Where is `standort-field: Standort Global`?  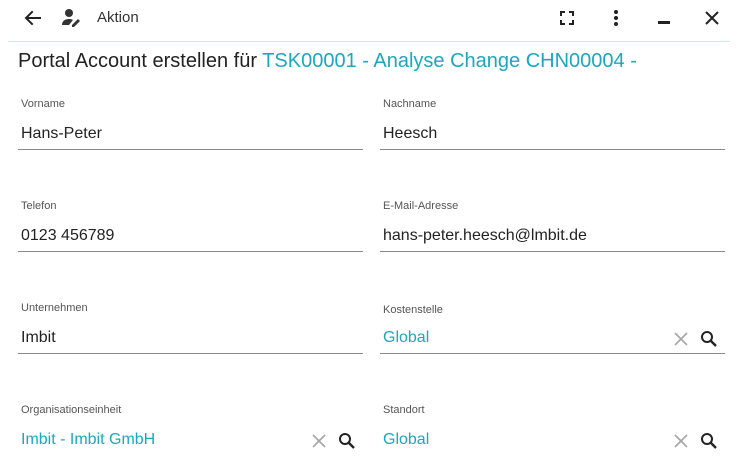
standort-field: Standort Global is located at coordinates (552, 434).